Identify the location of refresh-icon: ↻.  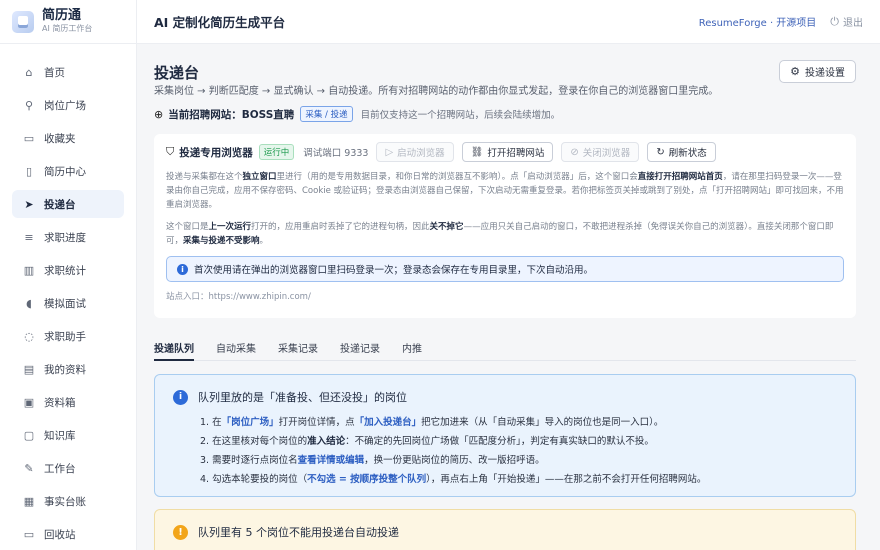
(660, 152).